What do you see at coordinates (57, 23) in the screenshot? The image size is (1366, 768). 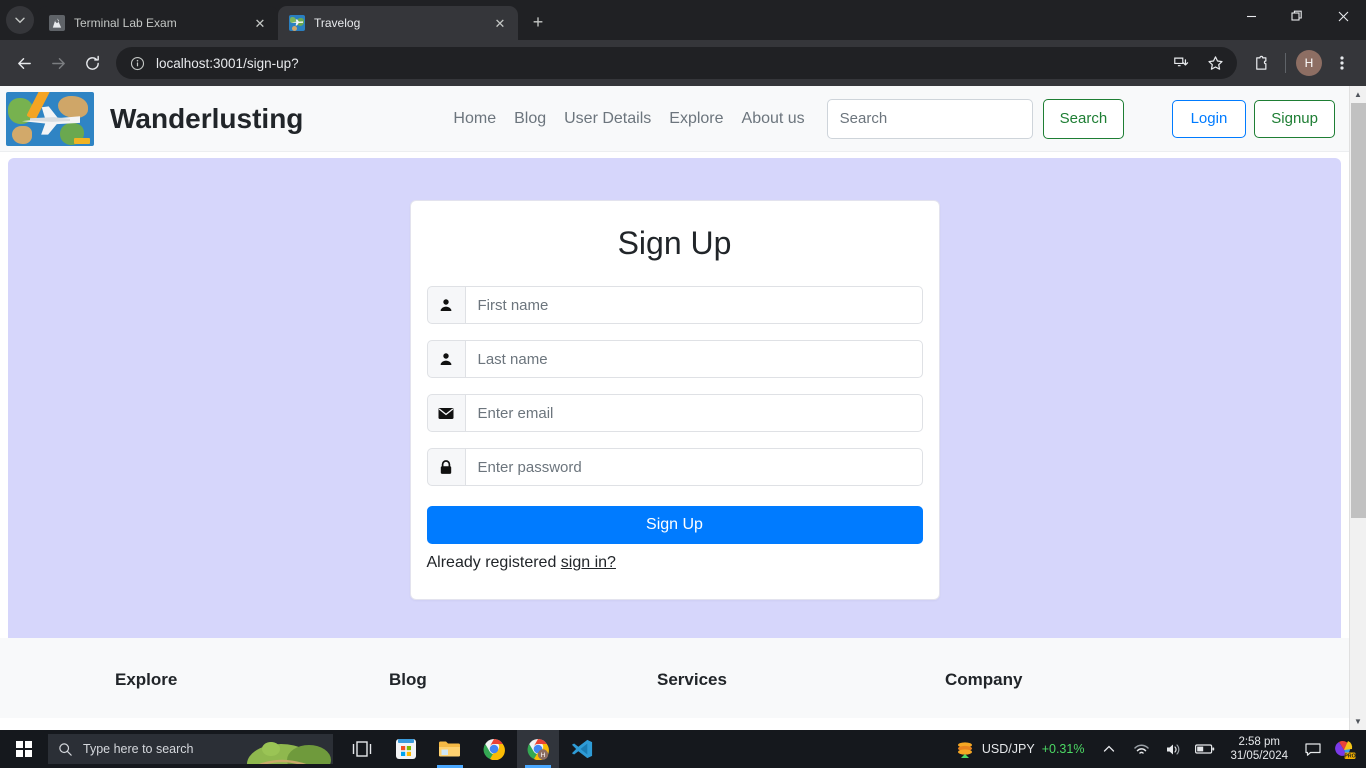 I see `contact-card-icon` at bounding box center [57, 23].